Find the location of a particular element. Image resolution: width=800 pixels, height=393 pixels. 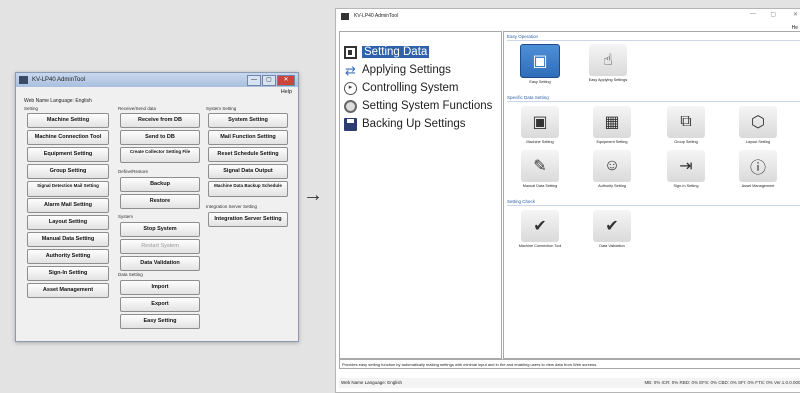

alarm-mail-setting-button: Alarm Mail Setting is located at coordinates (68, 205).